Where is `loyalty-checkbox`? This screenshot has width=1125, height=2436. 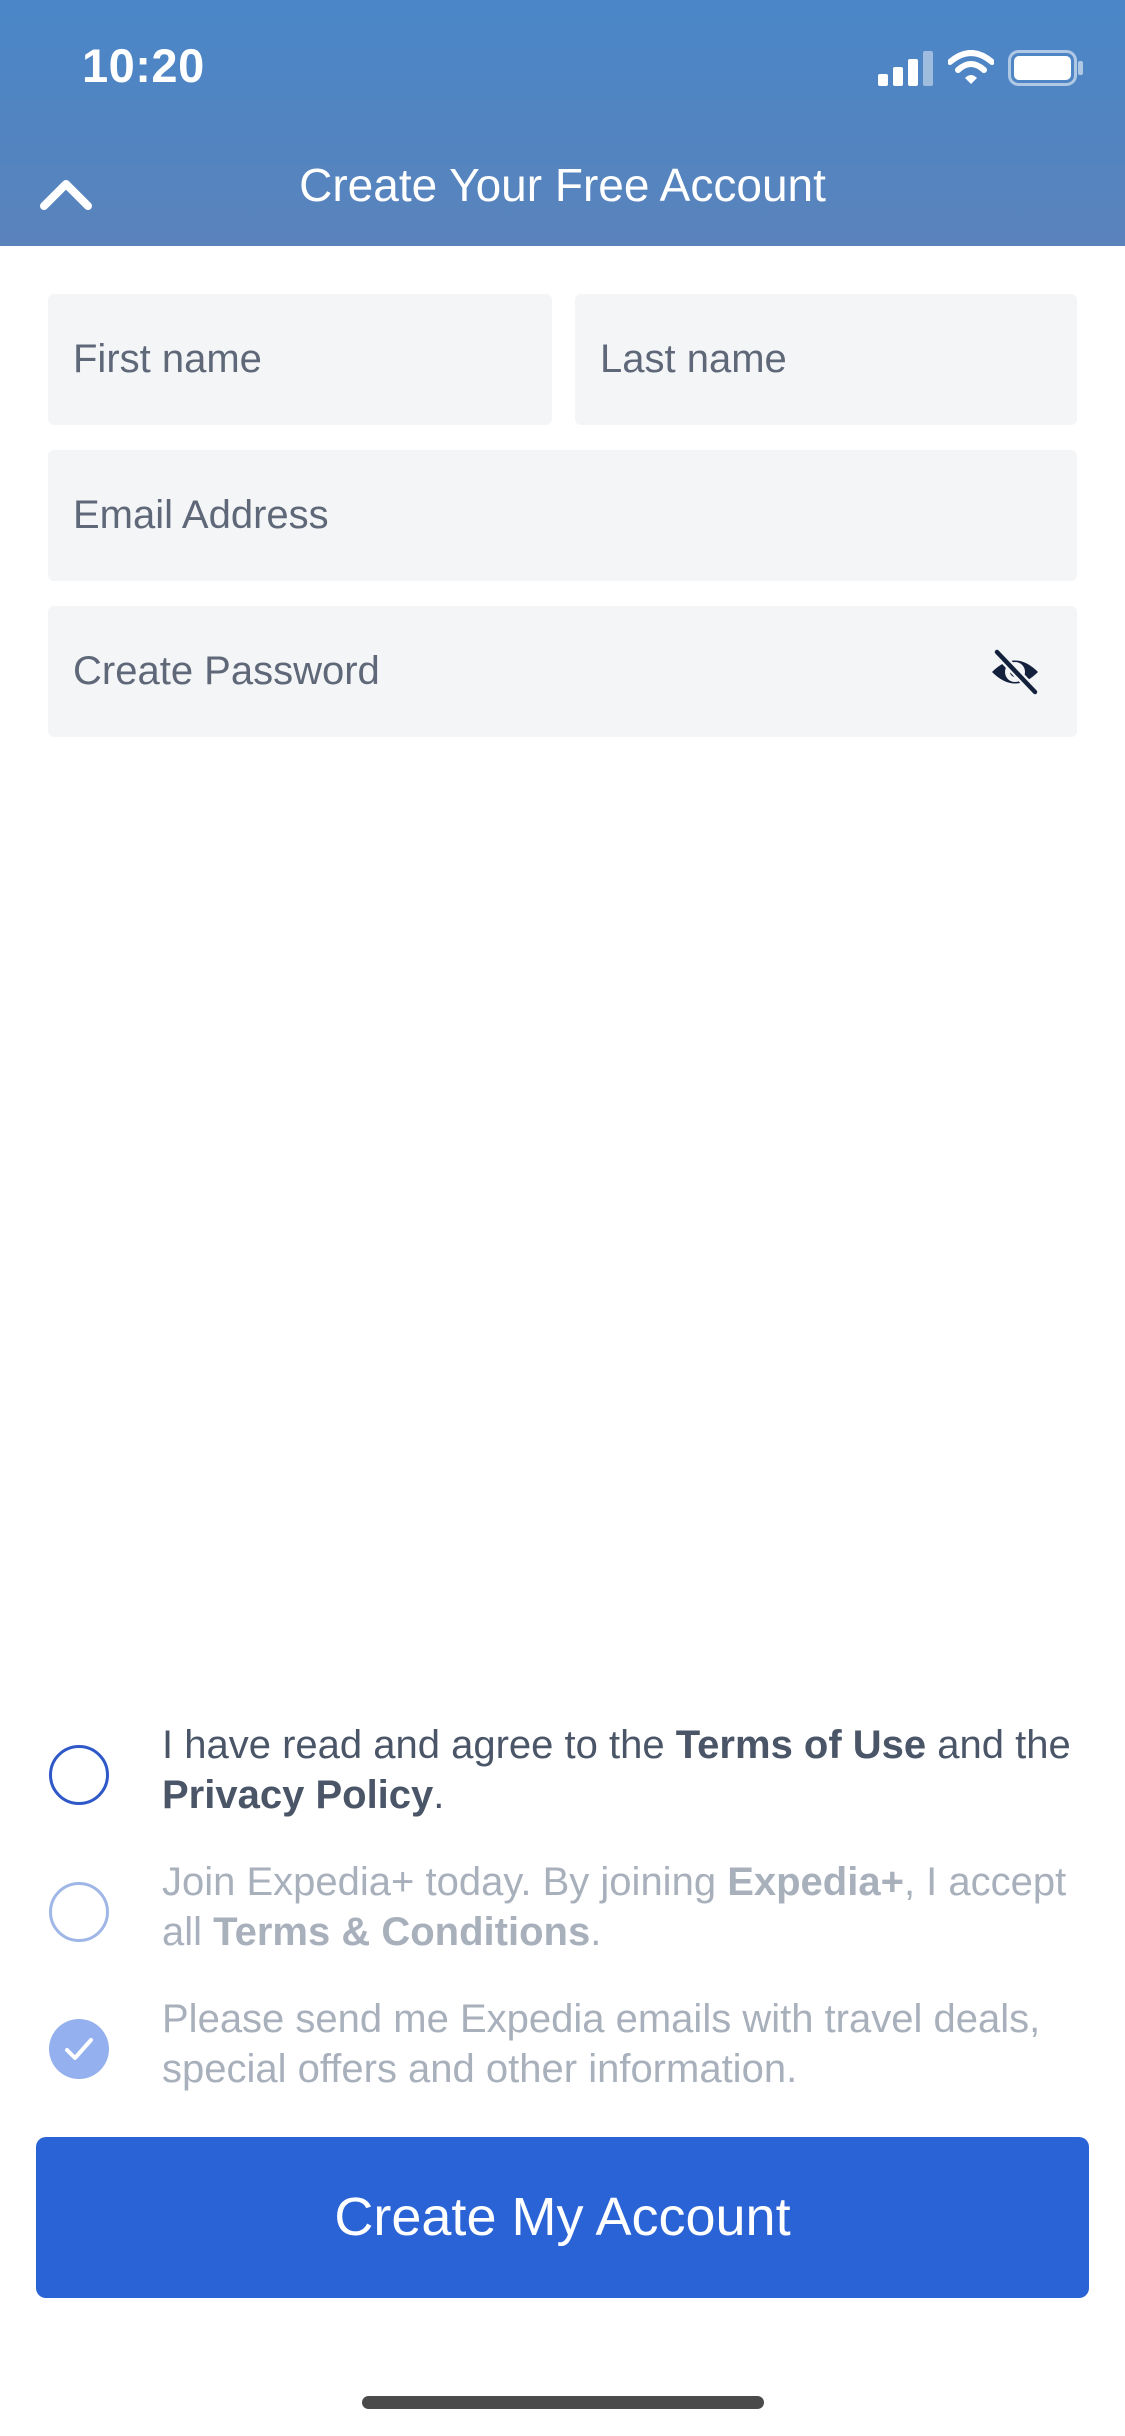
loyalty-checkbox is located at coordinates (79, 1912).